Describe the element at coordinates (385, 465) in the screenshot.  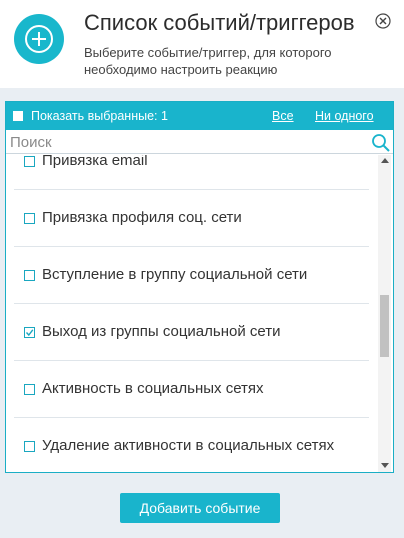
I see `scroll-down-icon` at that location.